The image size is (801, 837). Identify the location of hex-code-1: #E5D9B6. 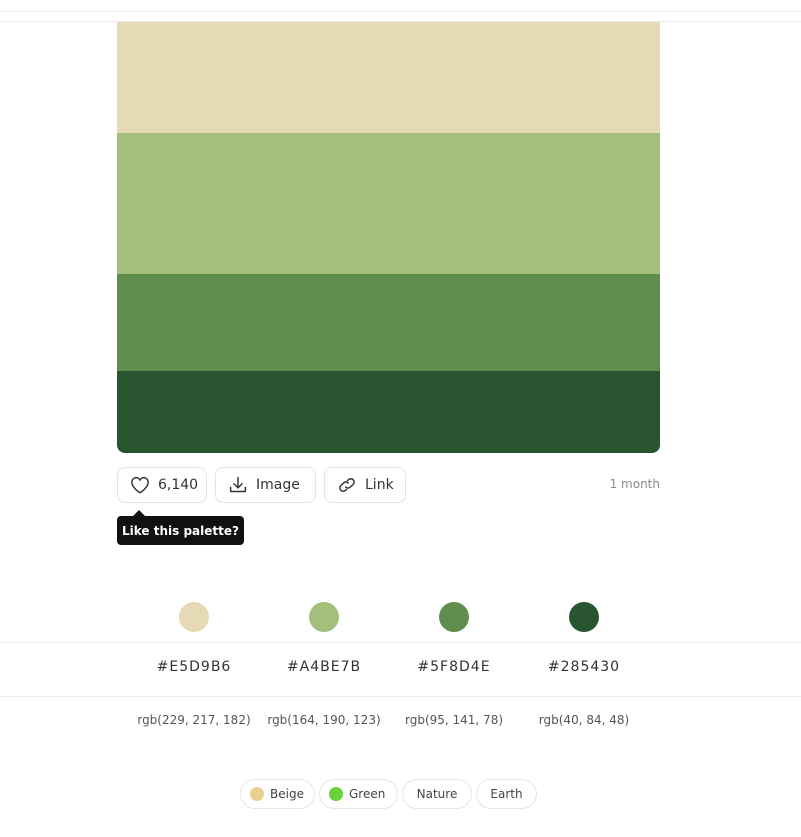
(194, 667).